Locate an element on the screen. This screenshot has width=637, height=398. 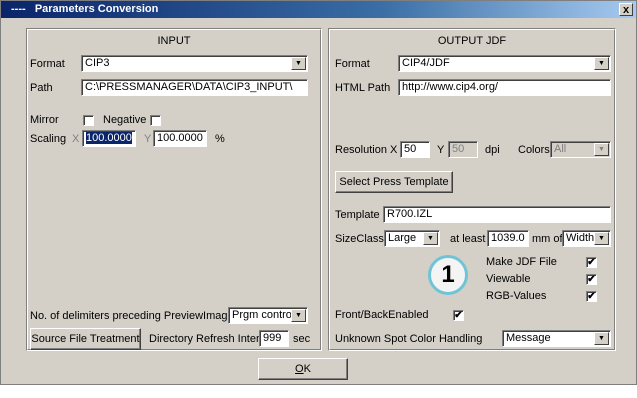
delimiters-value: Prgm control is located at coordinates (263, 315).